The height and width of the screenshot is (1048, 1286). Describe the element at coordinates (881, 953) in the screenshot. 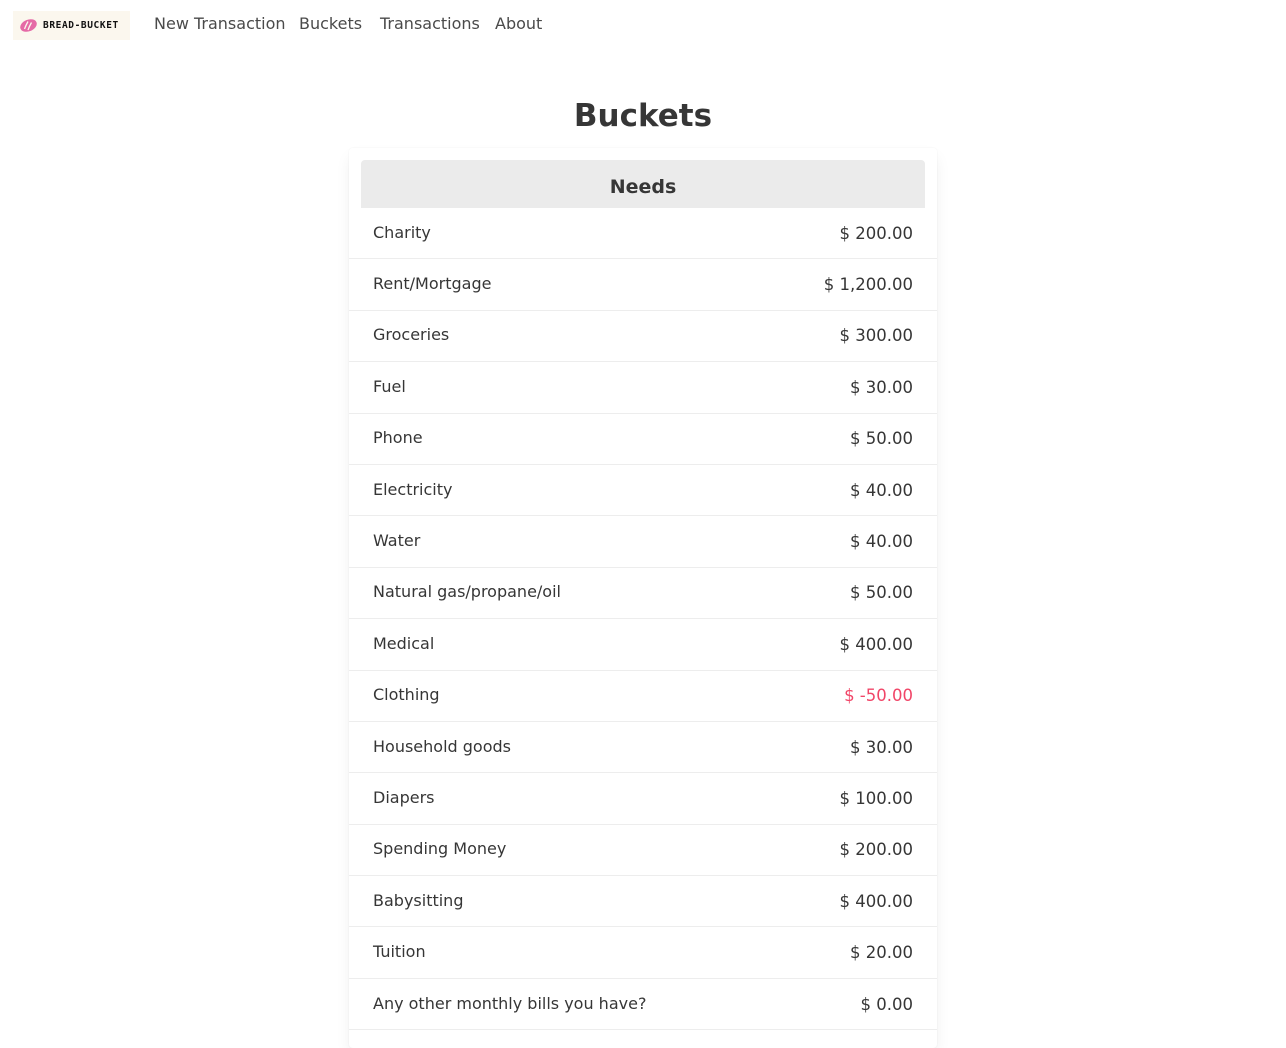

I see `bucket-amount: $ 20.00` at that location.